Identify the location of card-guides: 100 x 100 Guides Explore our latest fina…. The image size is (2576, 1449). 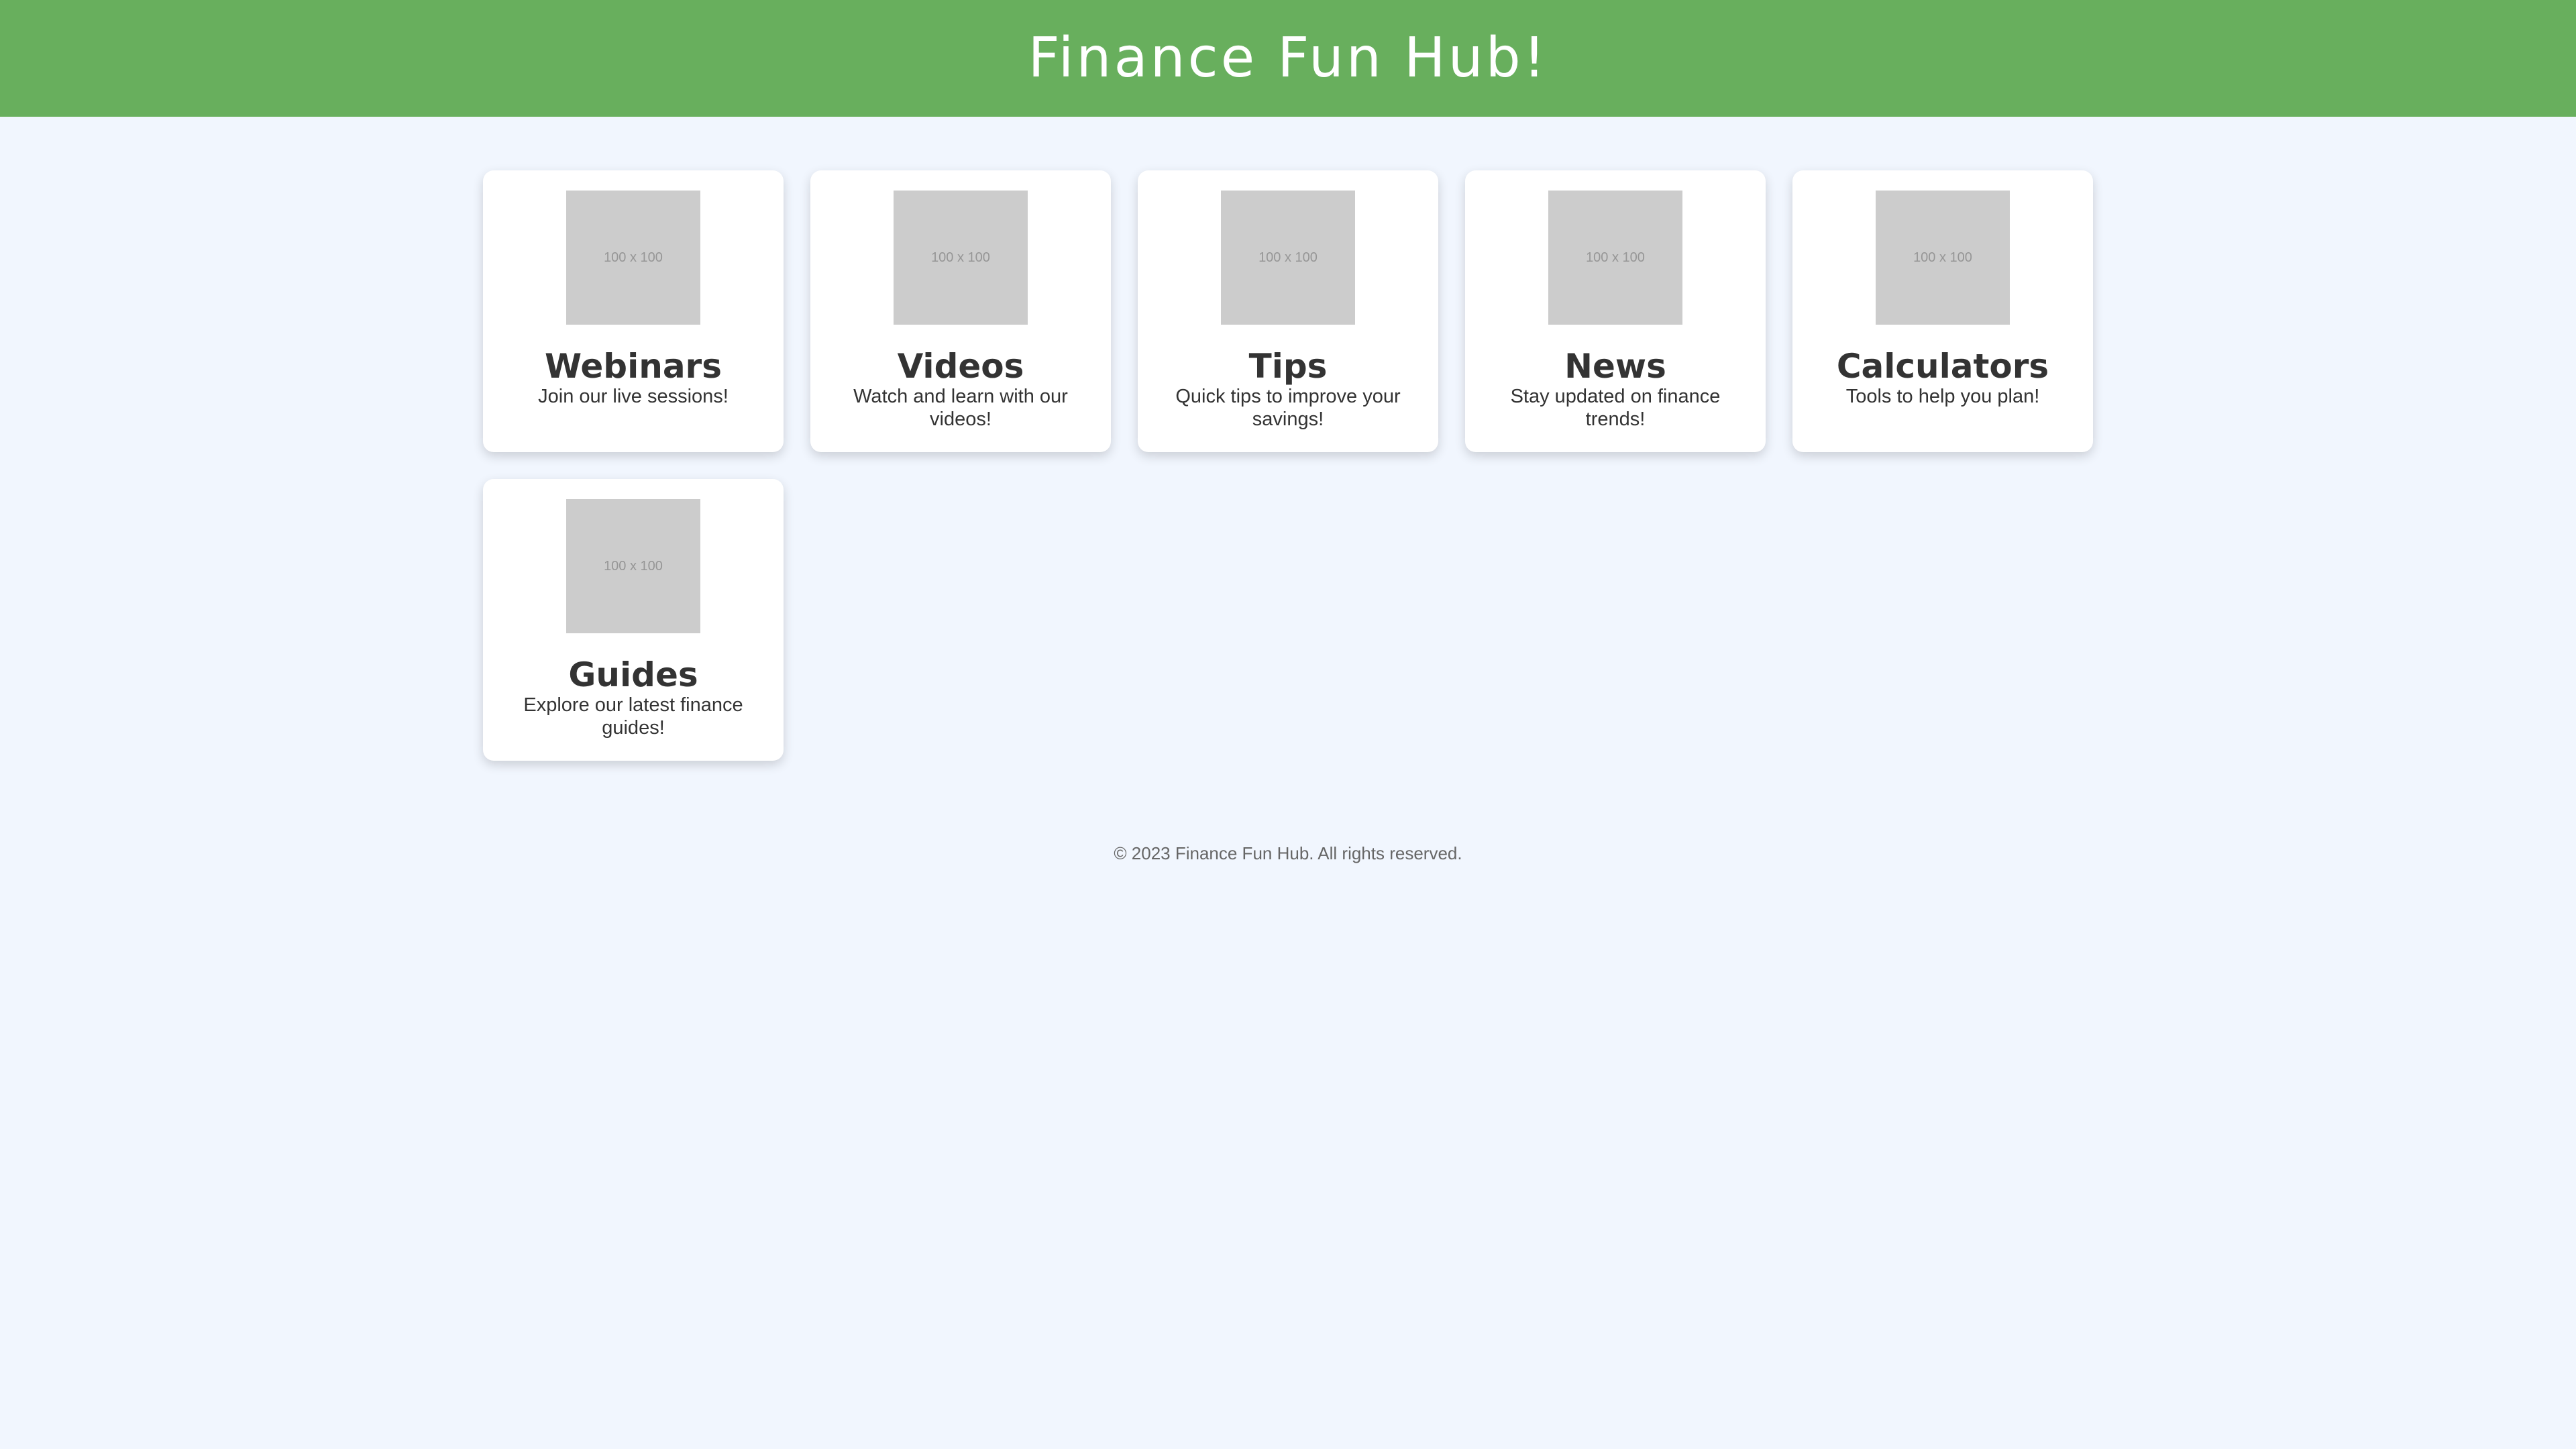
(633, 620).